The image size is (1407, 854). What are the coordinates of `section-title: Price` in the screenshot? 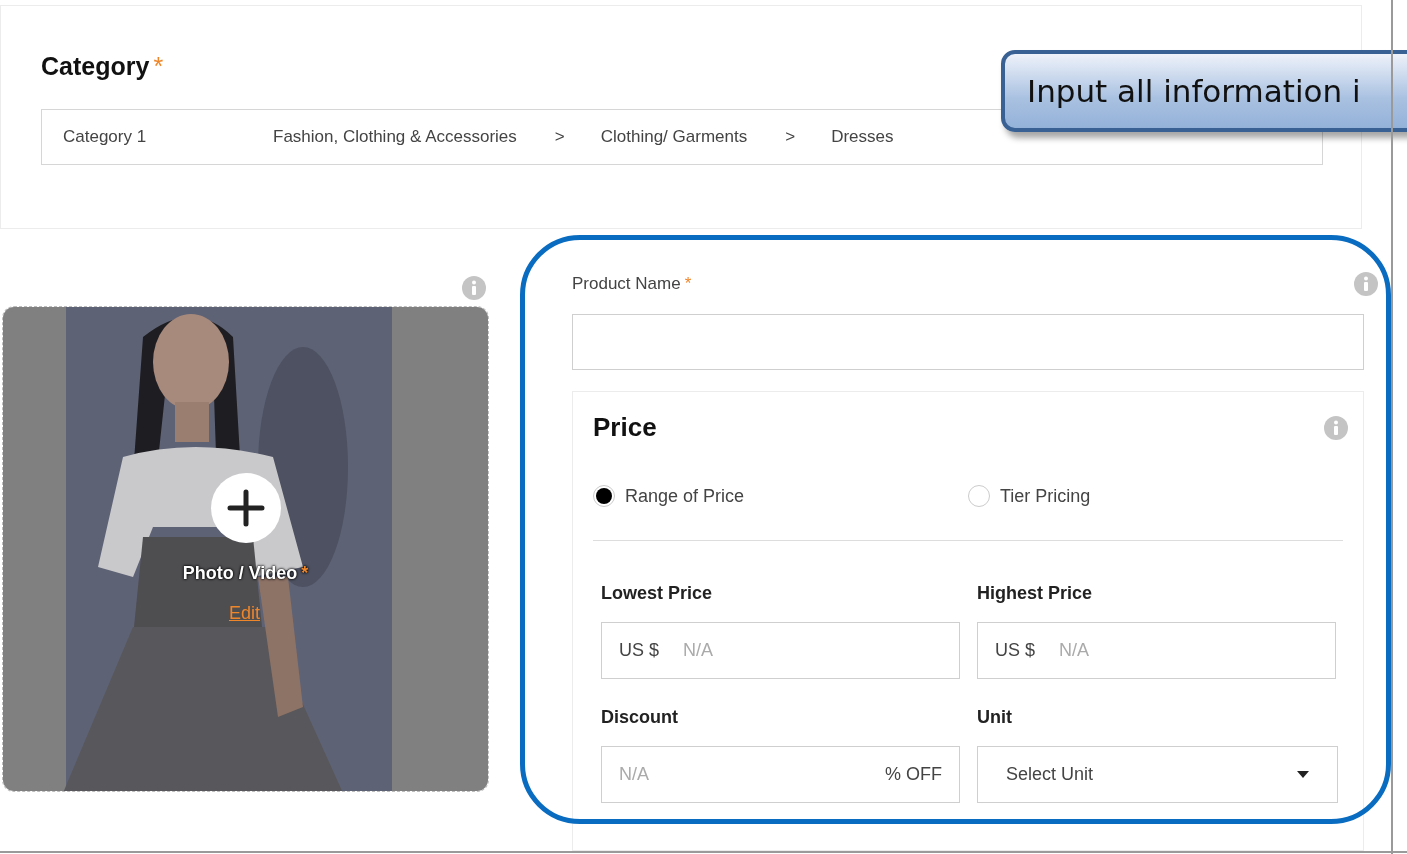 It's located at (625, 427).